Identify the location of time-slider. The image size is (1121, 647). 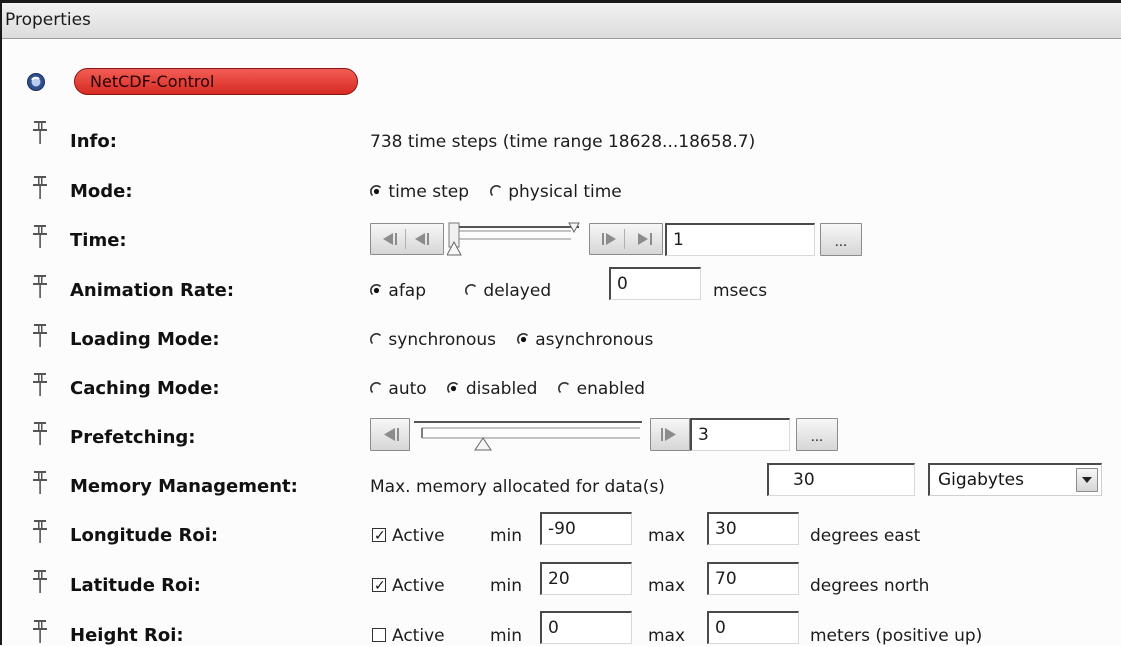
(518, 239).